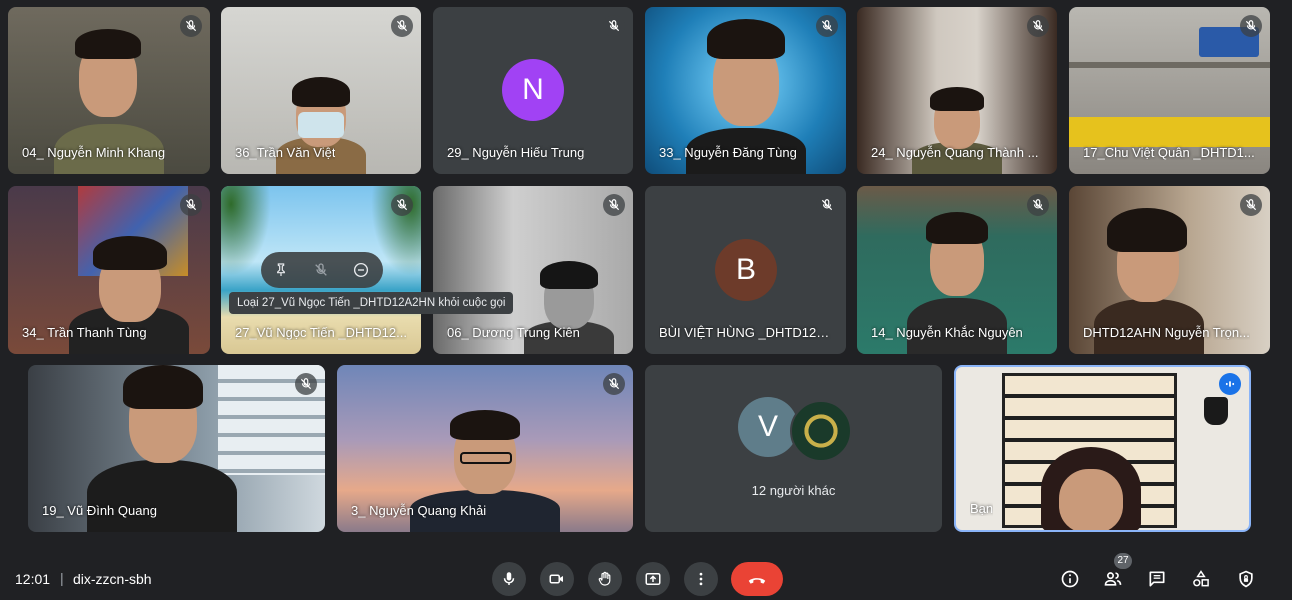  Describe the element at coordinates (109, 90) in the screenshot. I see `participant-tile: 04_ Nguyễn Minh Khang` at that location.